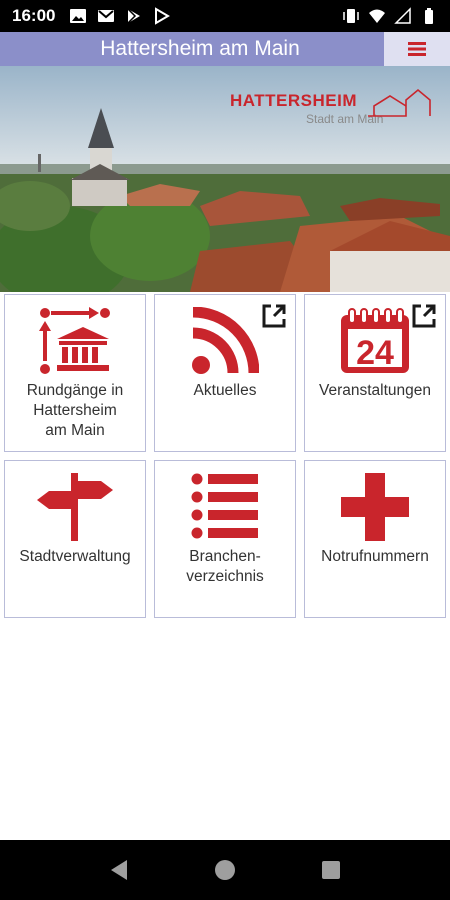  I want to click on menu-button, so click(417, 49).